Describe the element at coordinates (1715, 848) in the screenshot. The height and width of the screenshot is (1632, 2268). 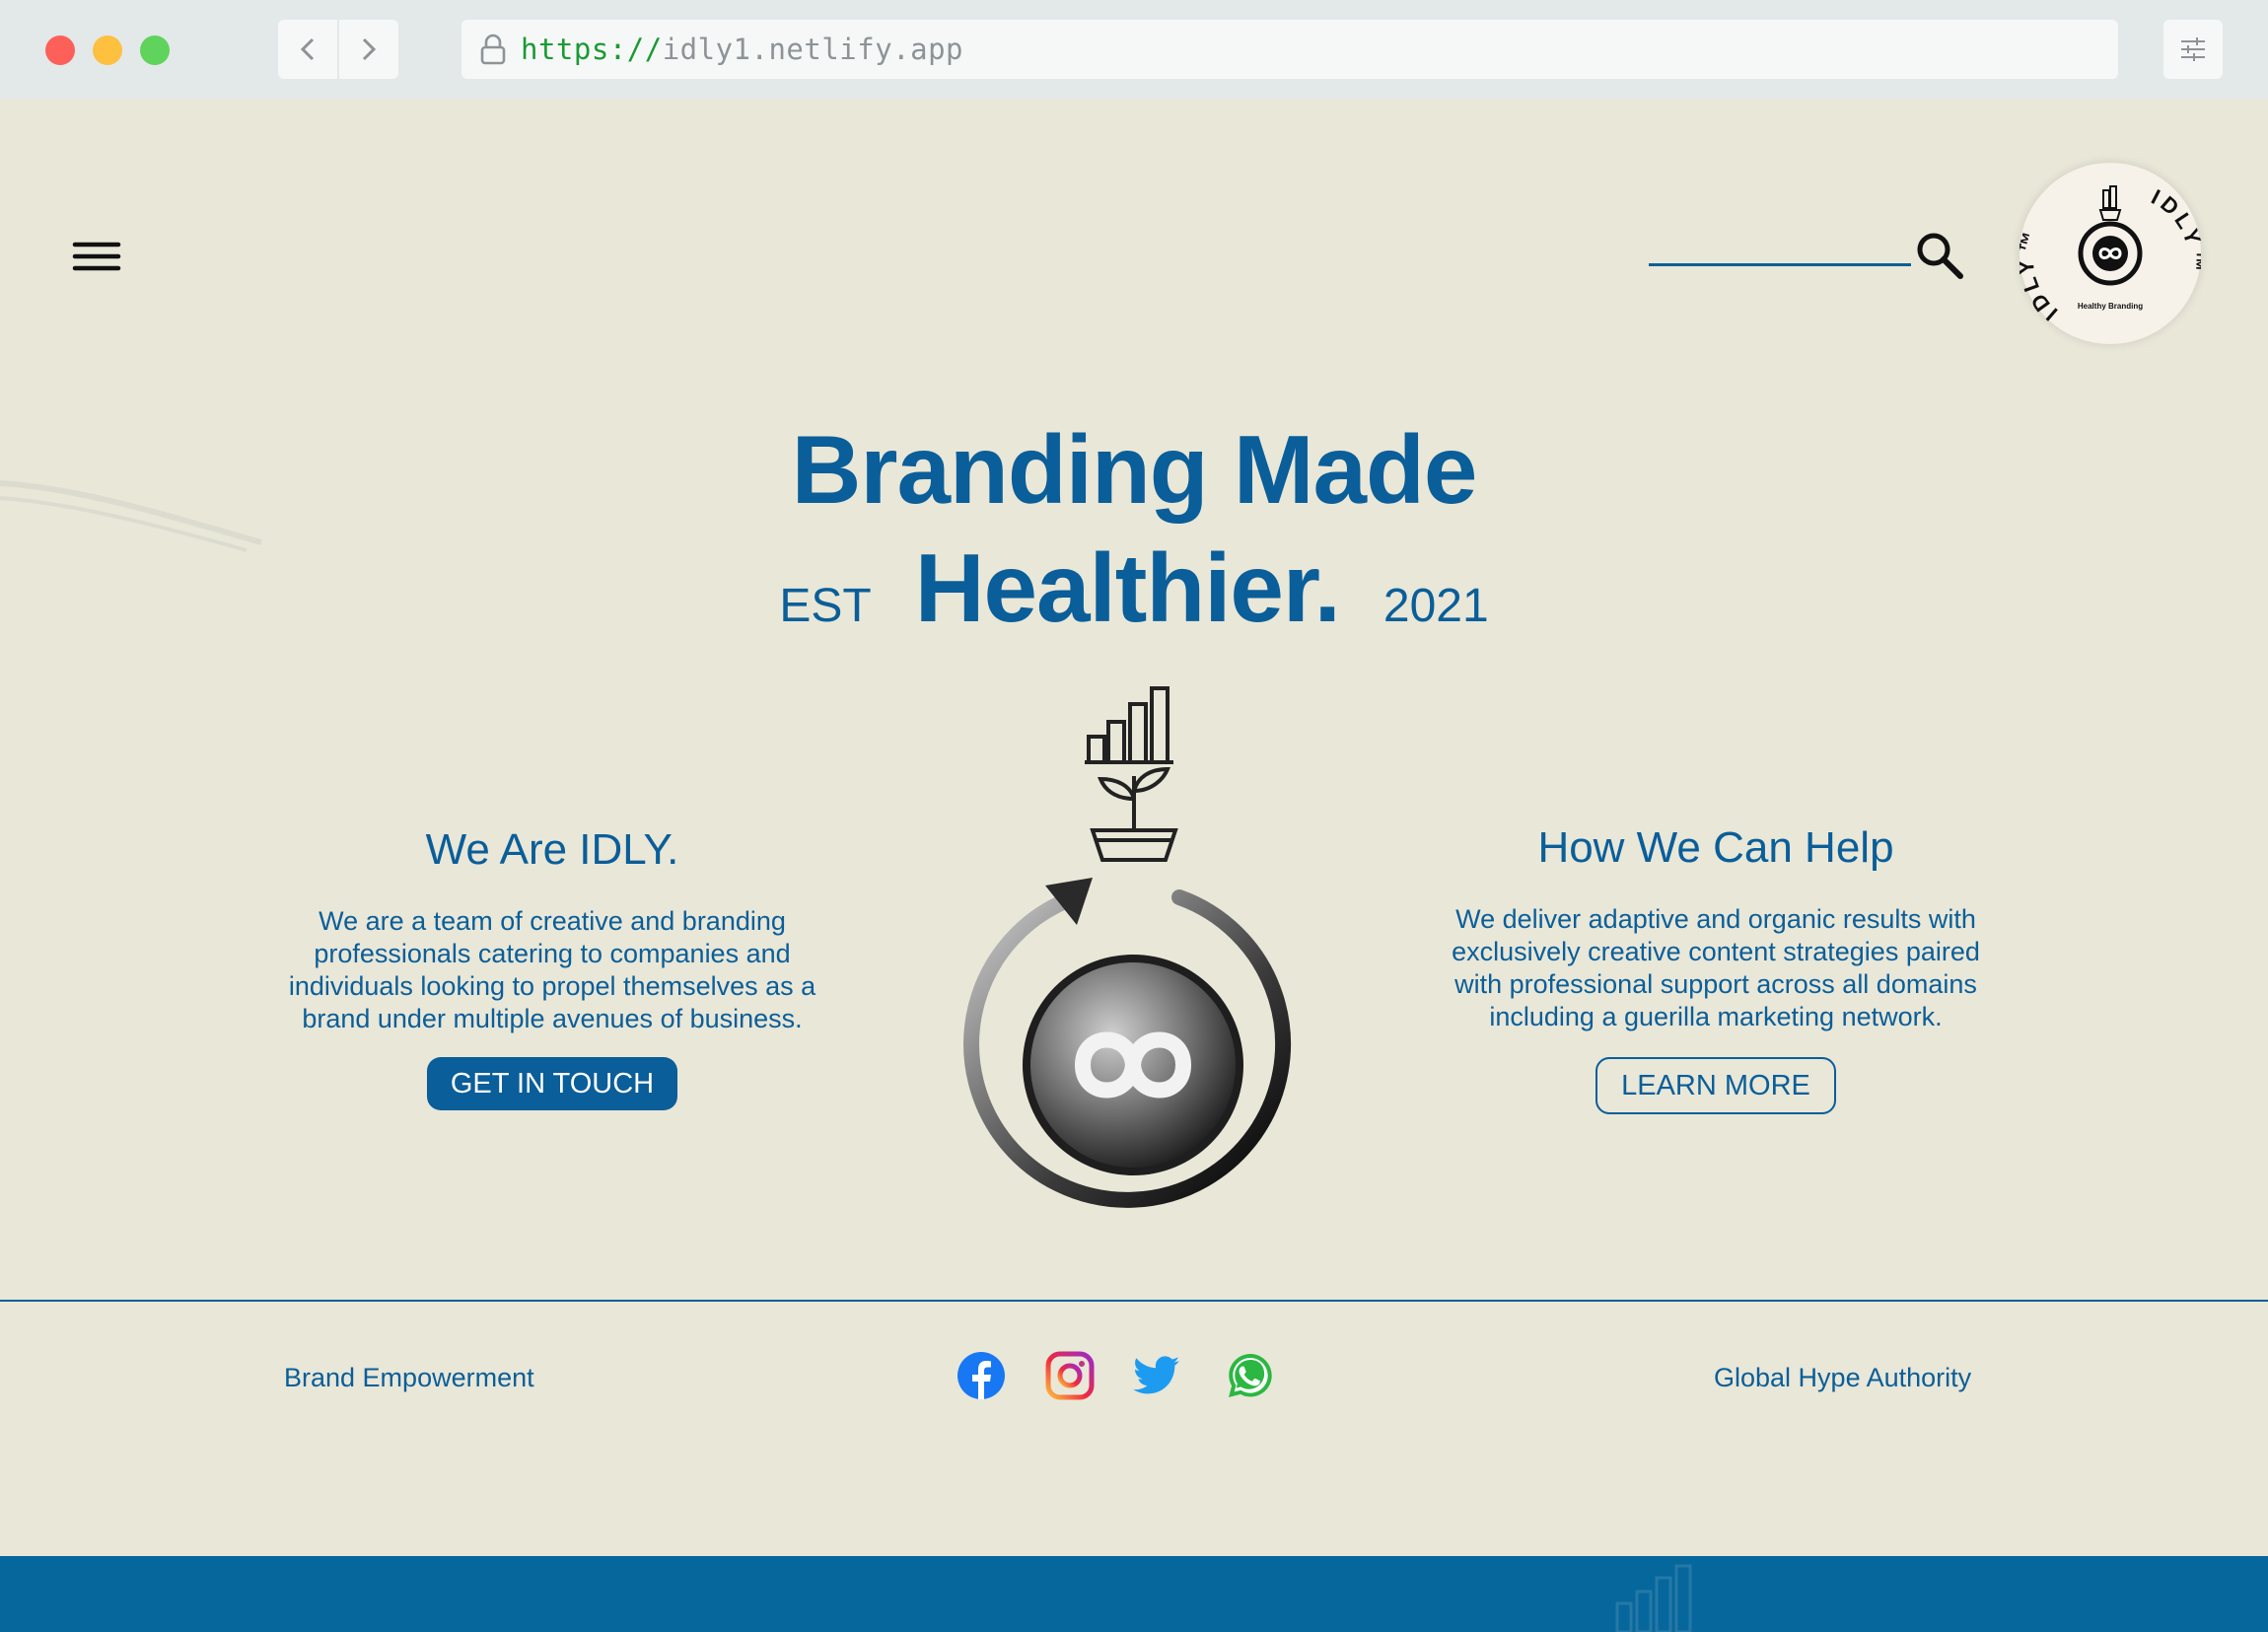
I see `help-heading: How We Can Help` at that location.